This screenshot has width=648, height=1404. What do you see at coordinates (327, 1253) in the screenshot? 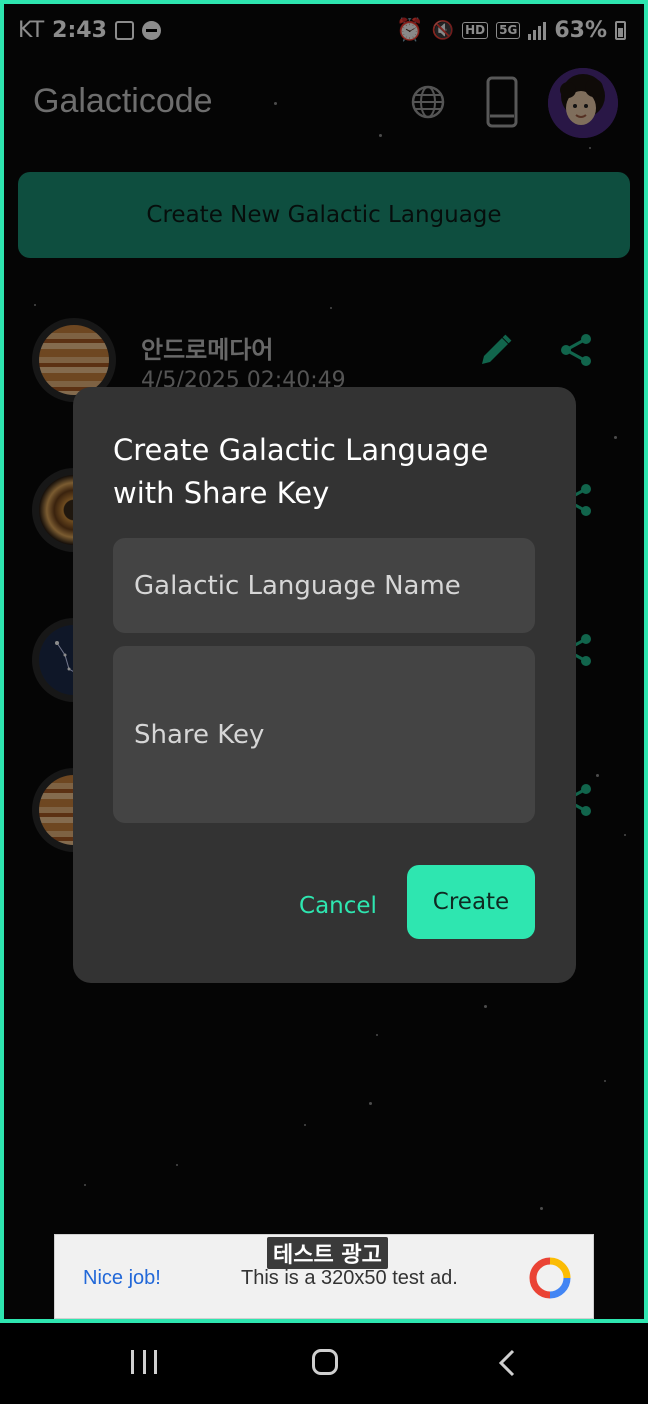
I see `ad-test-label: 테스트 광고` at bounding box center [327, 1253].